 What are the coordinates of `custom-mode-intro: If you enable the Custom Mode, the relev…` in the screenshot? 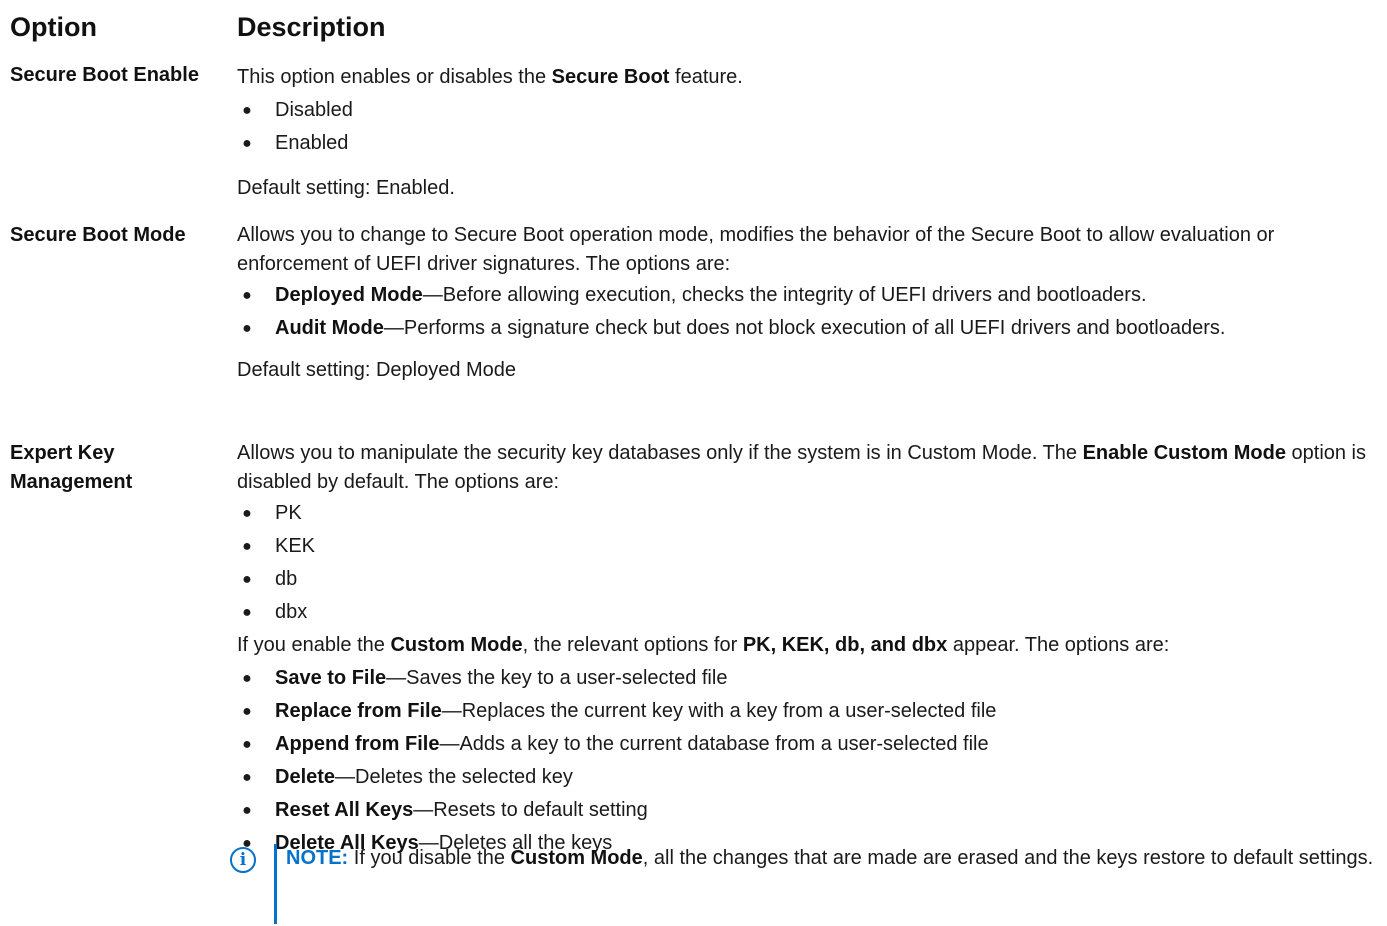 It's located at (703, 645).